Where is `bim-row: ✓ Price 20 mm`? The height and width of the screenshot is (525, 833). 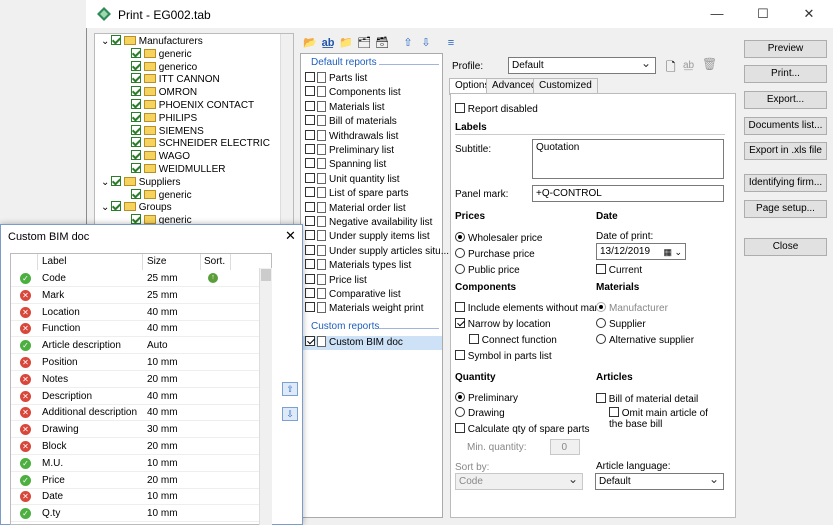
bim-row: ✓ Price 20 mm is located at coordinates (136, 480).